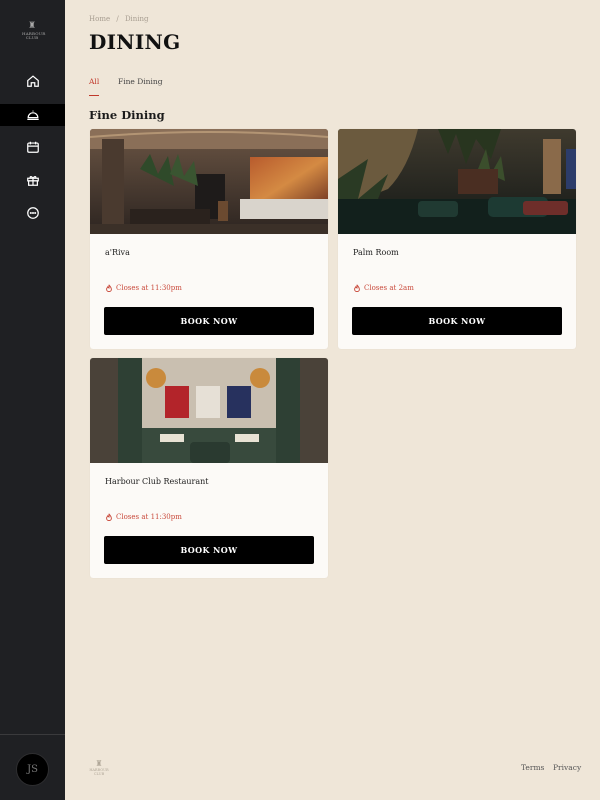 This screenshot has height=800, width=600. I want to click on footer-logo-text: HARBOUR CLUB, so click(99, 772).